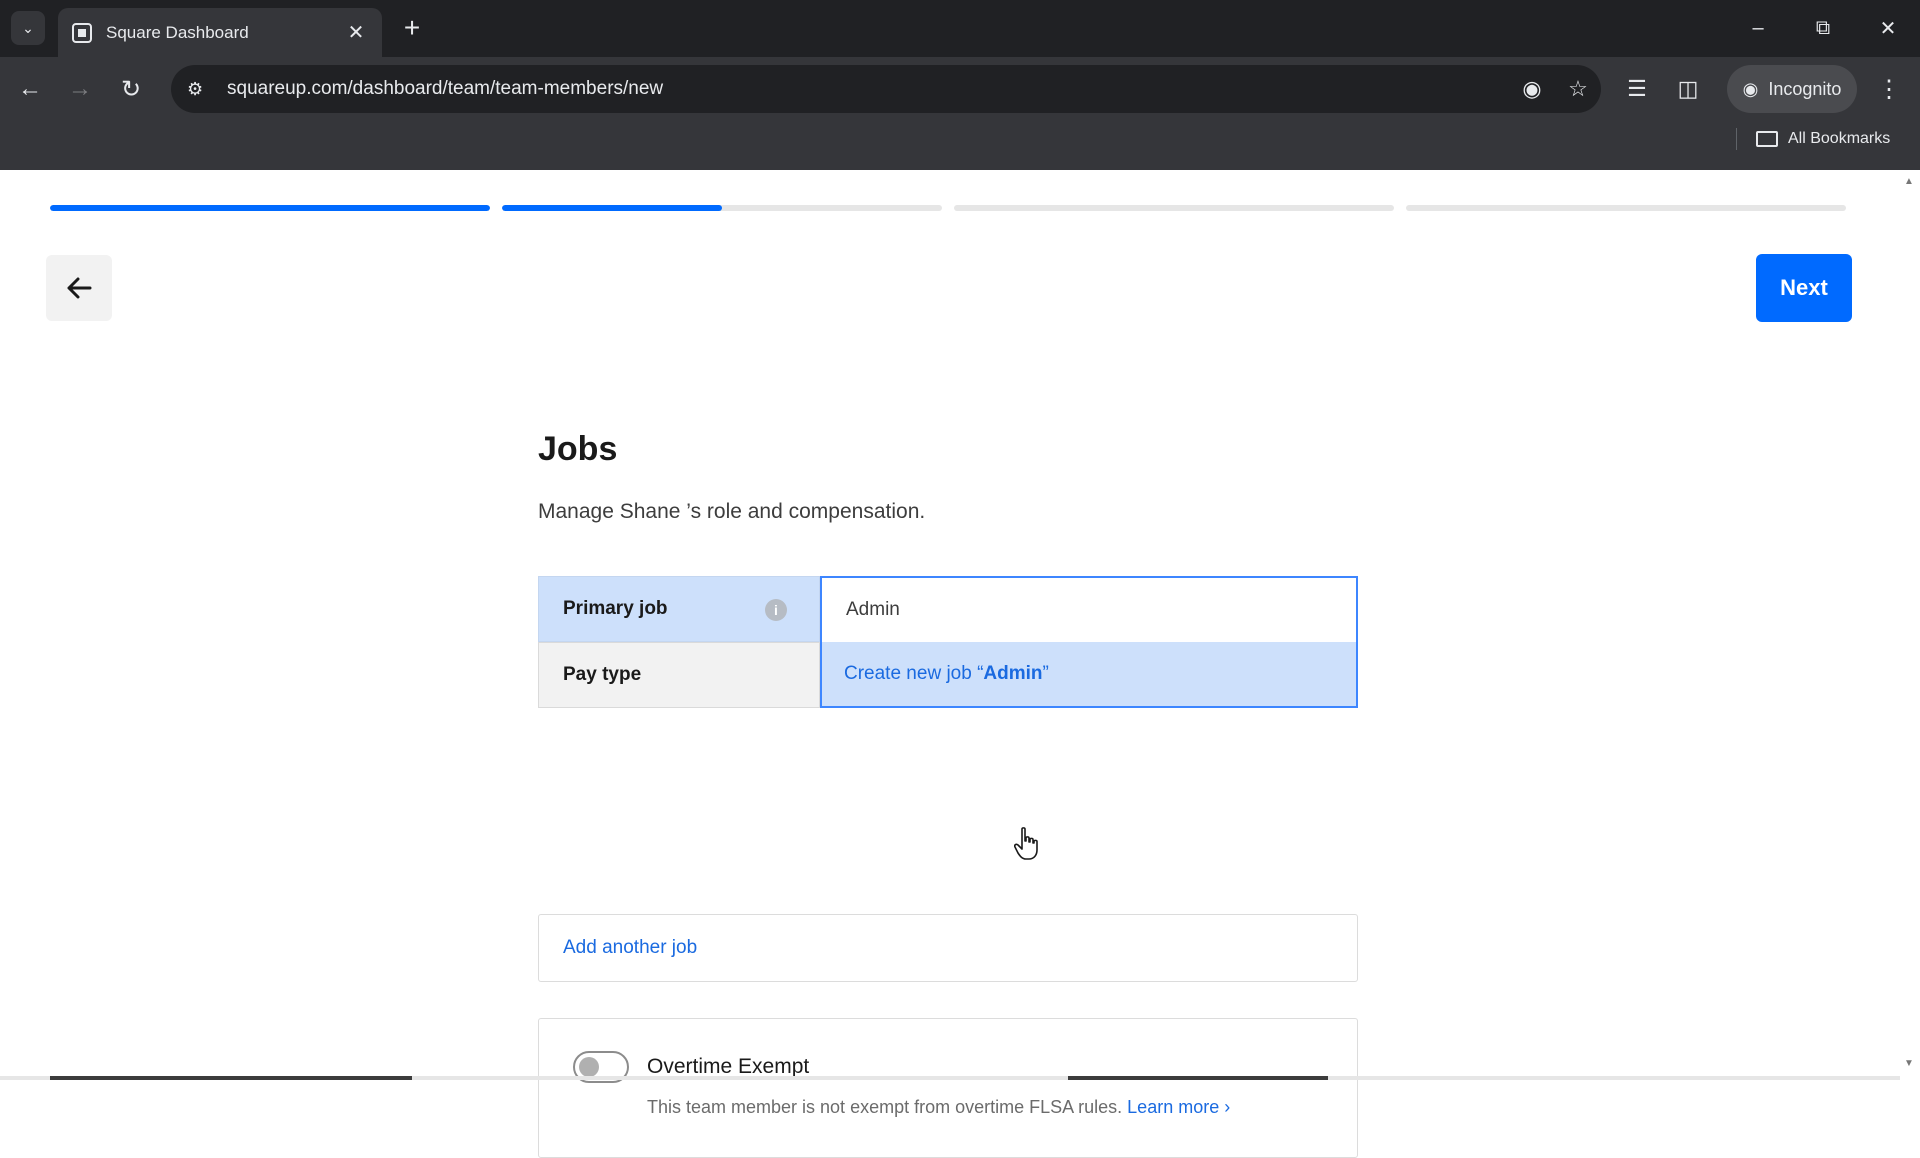 The height and width of the screenshot is (1158, 1920). I want to click on arrow-left-icon: ←, so click(30, 88).